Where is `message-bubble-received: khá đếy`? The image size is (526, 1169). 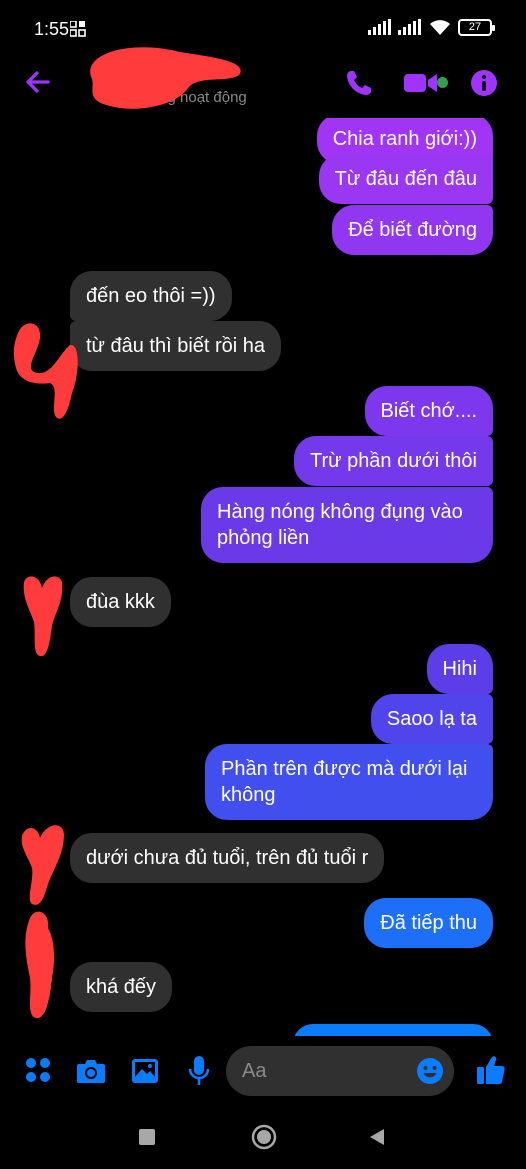 message-bubble-received: khá đếy is located at coordinates (121, 987).